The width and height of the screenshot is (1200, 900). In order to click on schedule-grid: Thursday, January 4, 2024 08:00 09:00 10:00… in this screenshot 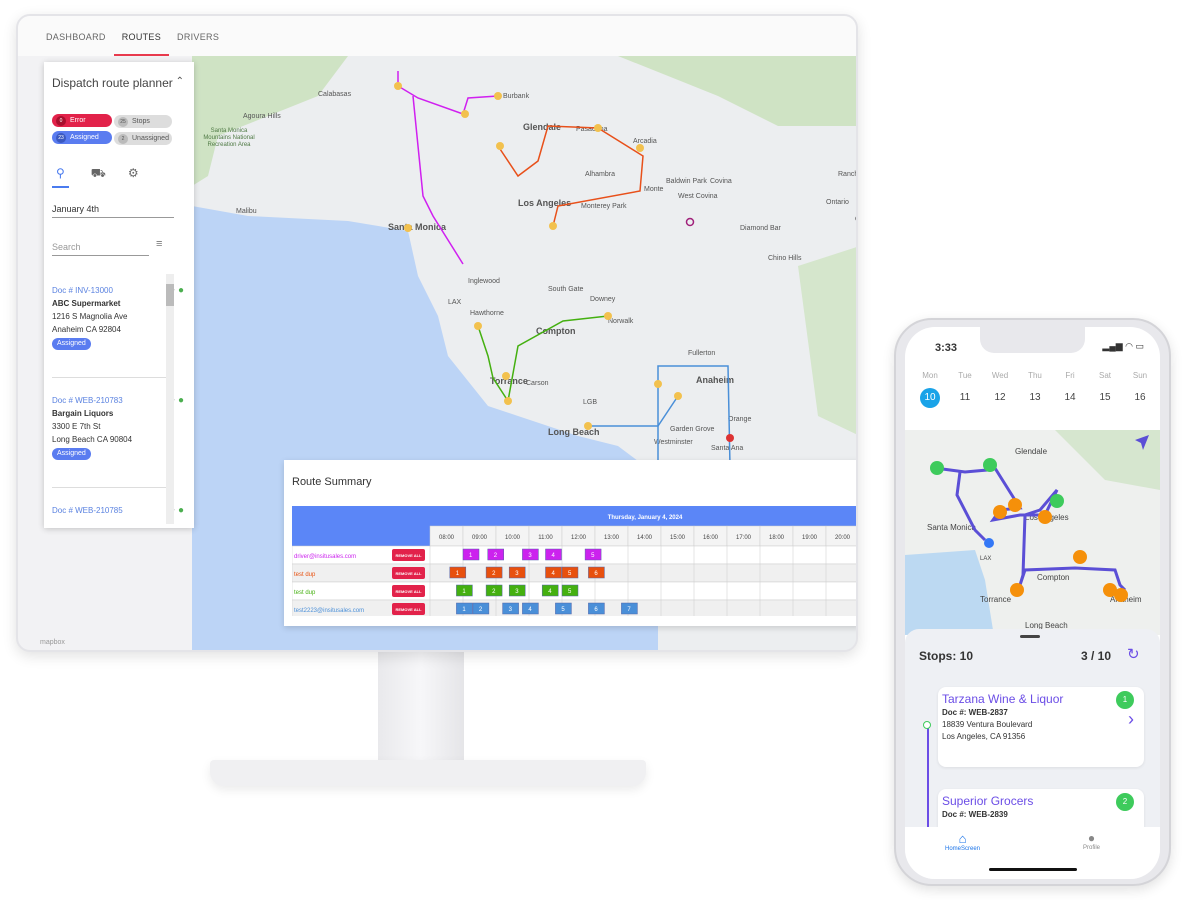, I will do `click(574, 561)`.